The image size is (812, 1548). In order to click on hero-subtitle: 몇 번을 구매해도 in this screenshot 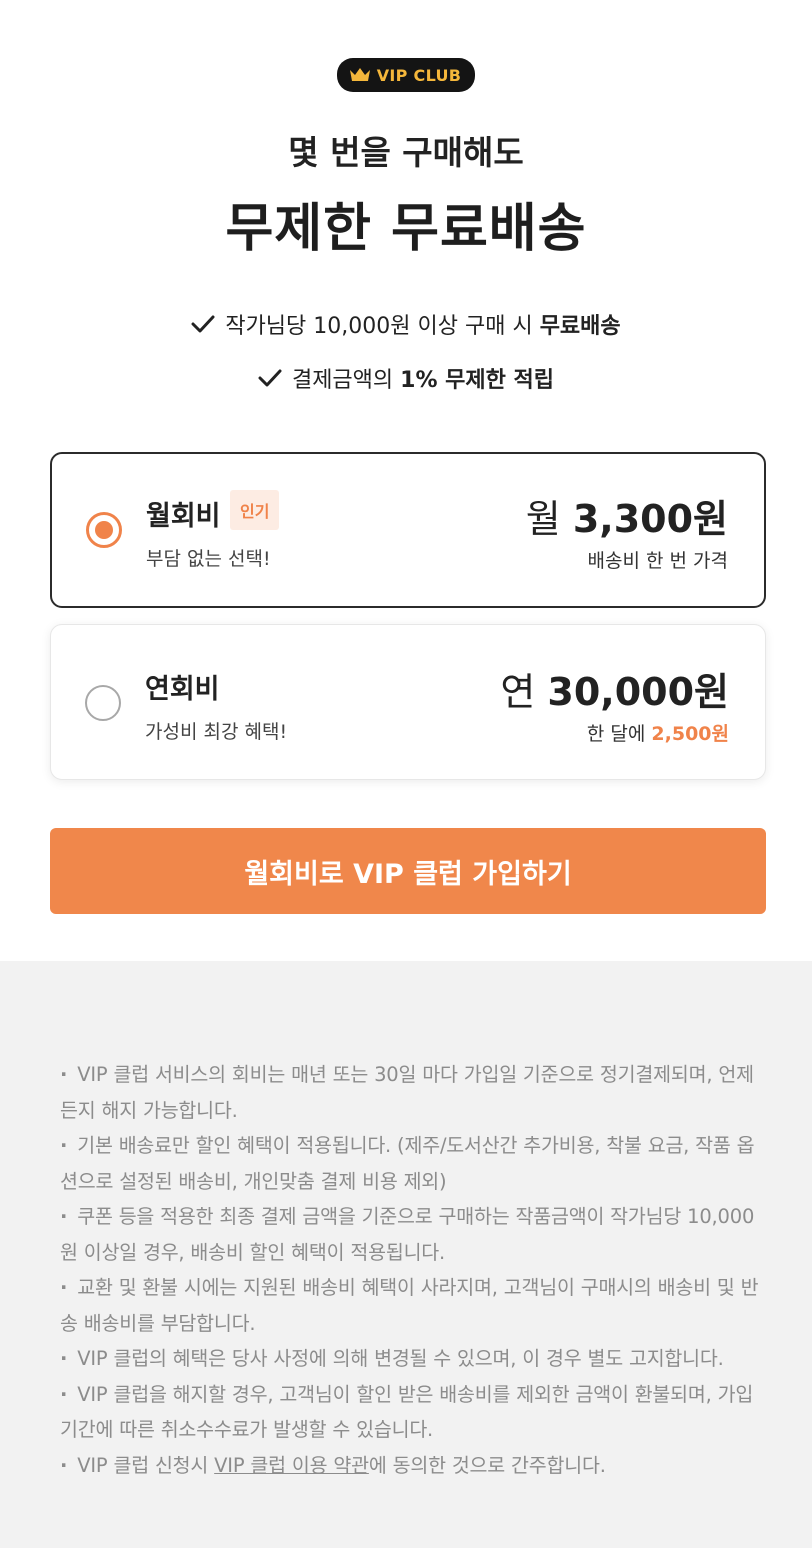, I will do `click(406, 152)`.